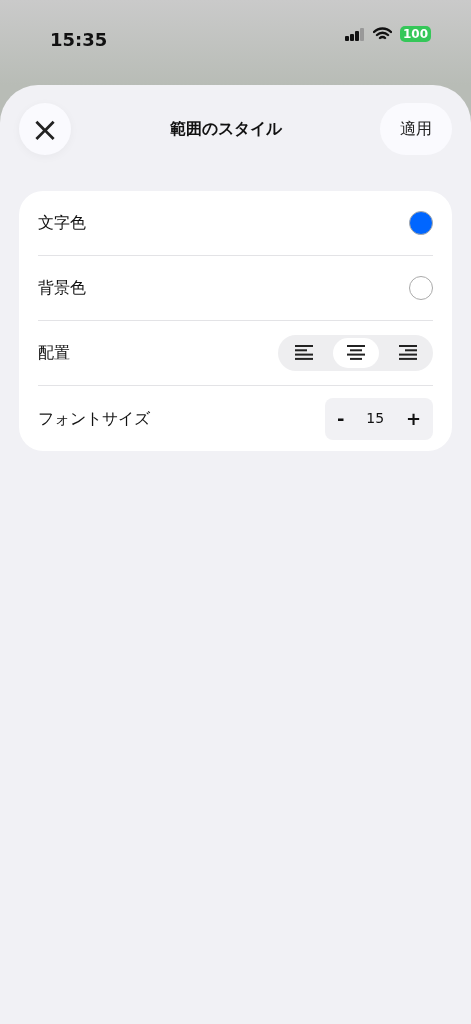  What do you see at coordinates (416, 129) in the screenshot?
I see `apply-button: 適用` at bounding box center [416, 129].